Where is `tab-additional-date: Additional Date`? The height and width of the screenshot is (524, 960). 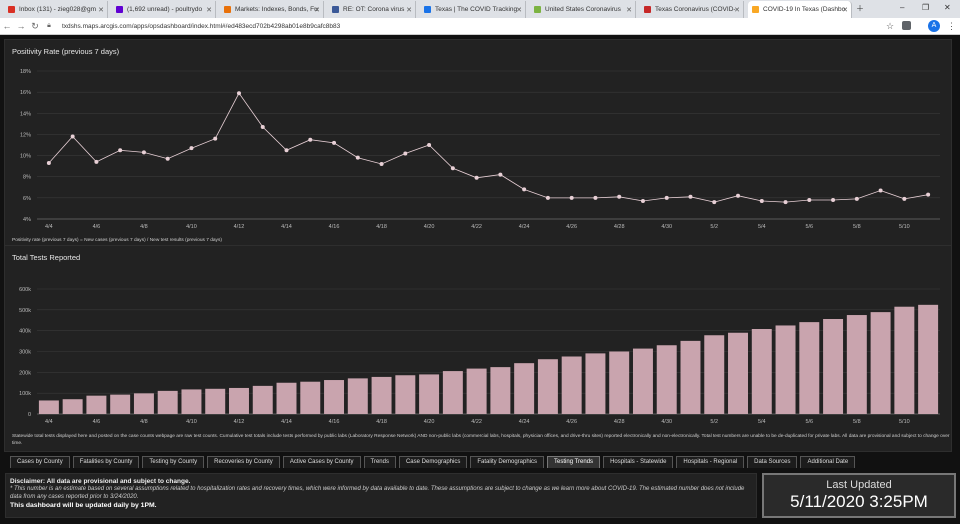 tab-additional-date: Additional Date is located at coordinates (828, 462).